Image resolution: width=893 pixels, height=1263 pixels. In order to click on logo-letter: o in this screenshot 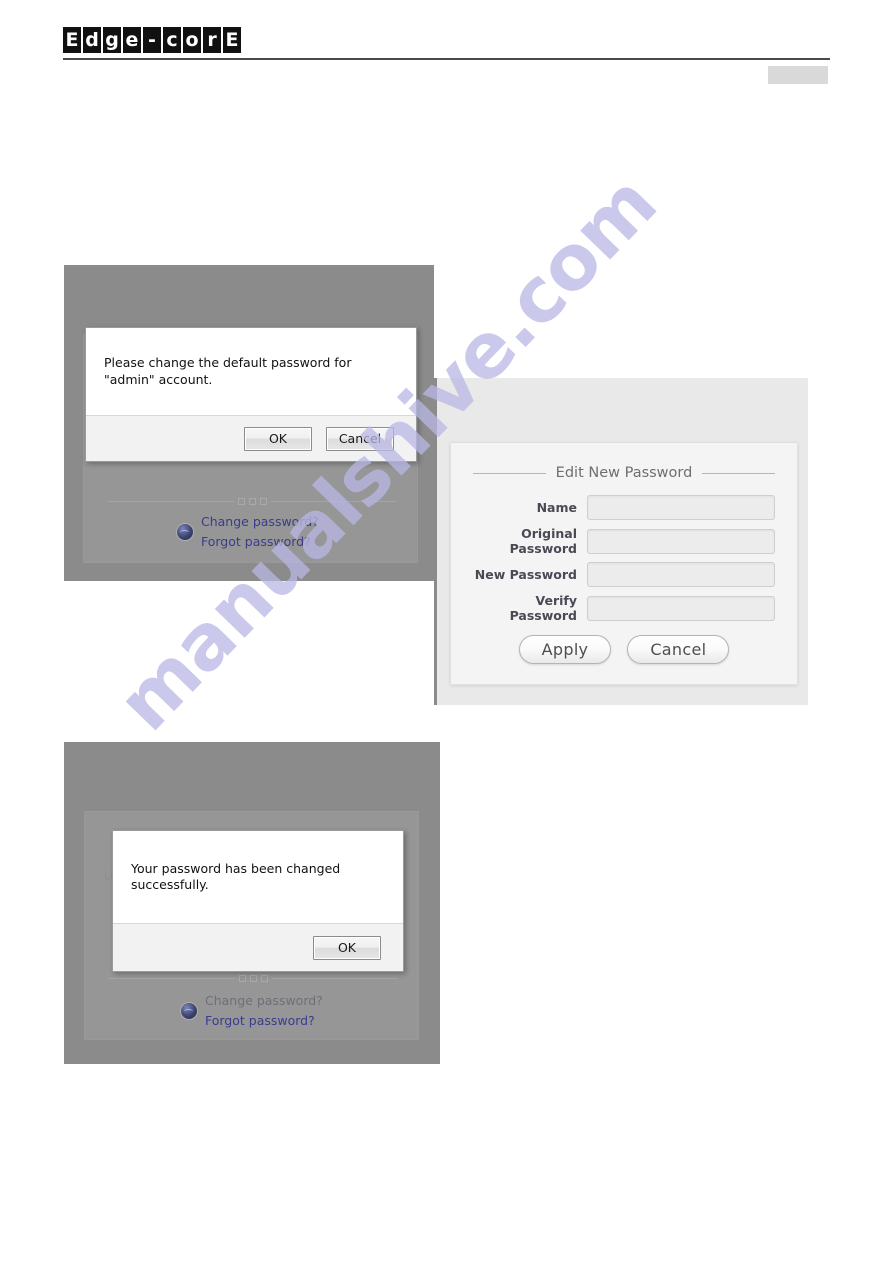, I will do `click(192, 40)`.